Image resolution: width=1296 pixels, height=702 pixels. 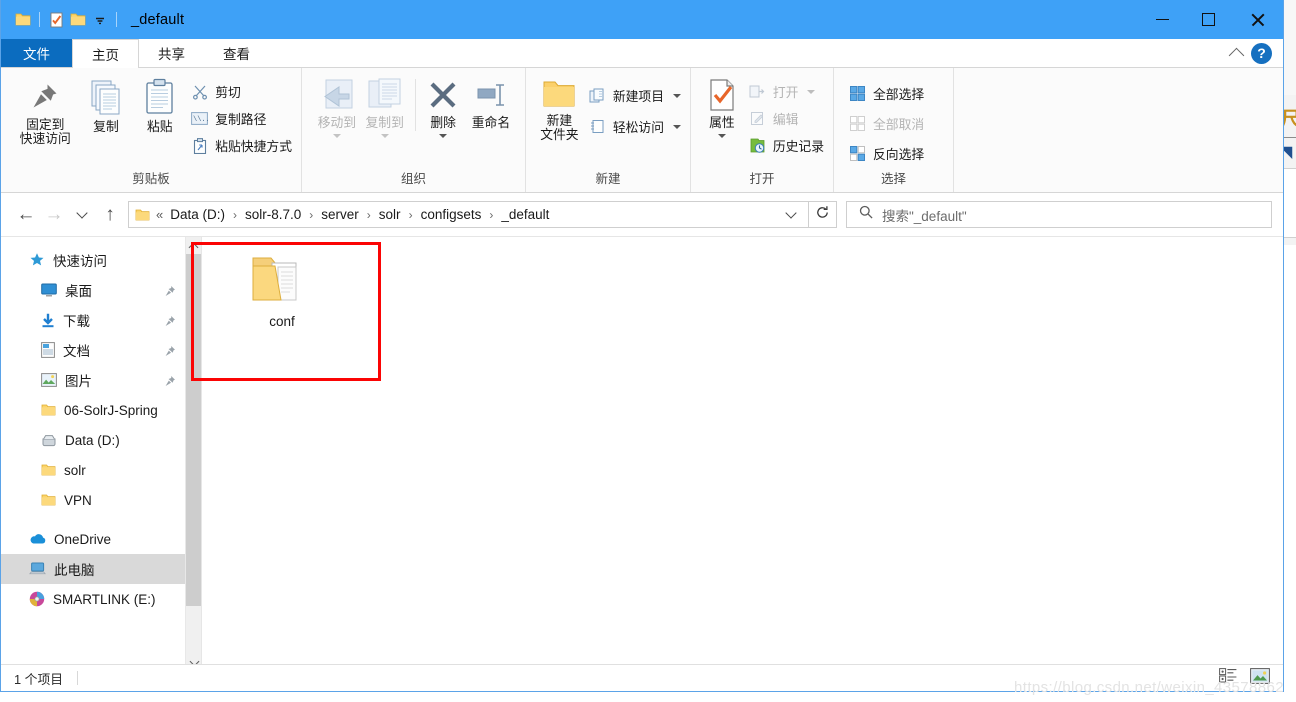 What do you see at coordinates (411, 215) in the screenshot?
I see `breadcrumb-sep-3: ›` at bounding box center [411, 215].